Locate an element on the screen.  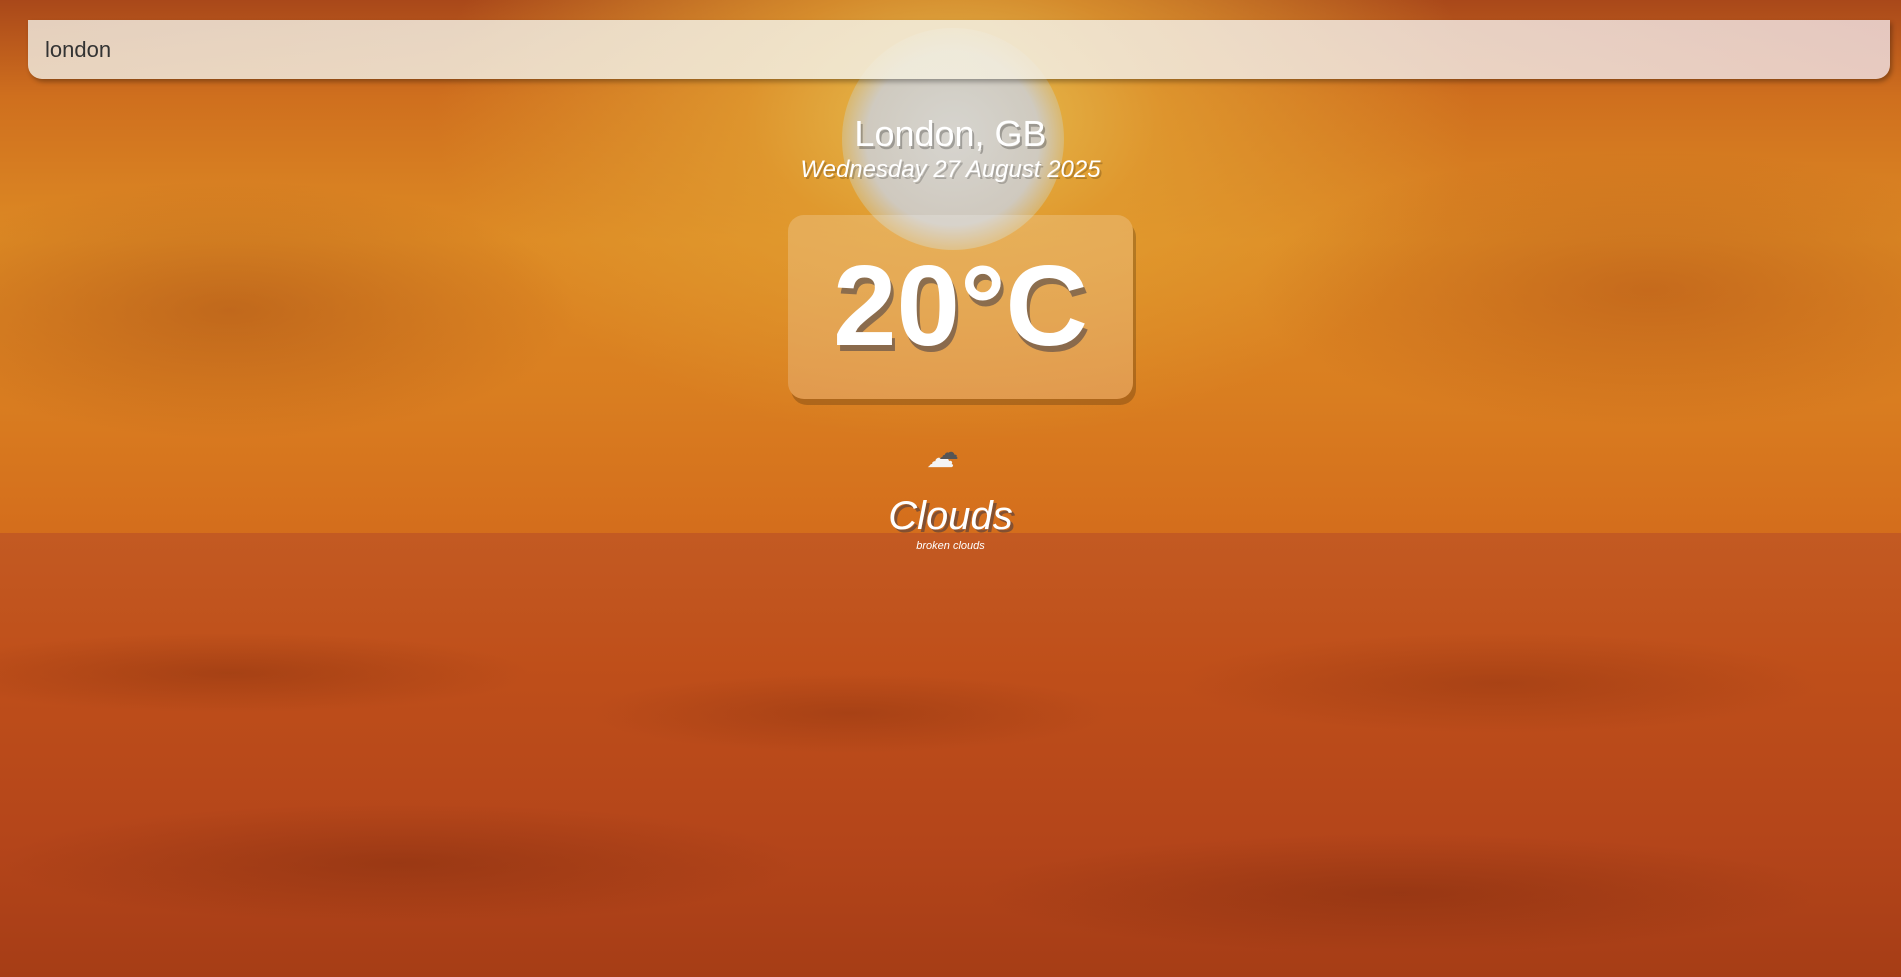
location-box: London, GB Wednesday 27 August 2025 is located at coordinates (950, 148).